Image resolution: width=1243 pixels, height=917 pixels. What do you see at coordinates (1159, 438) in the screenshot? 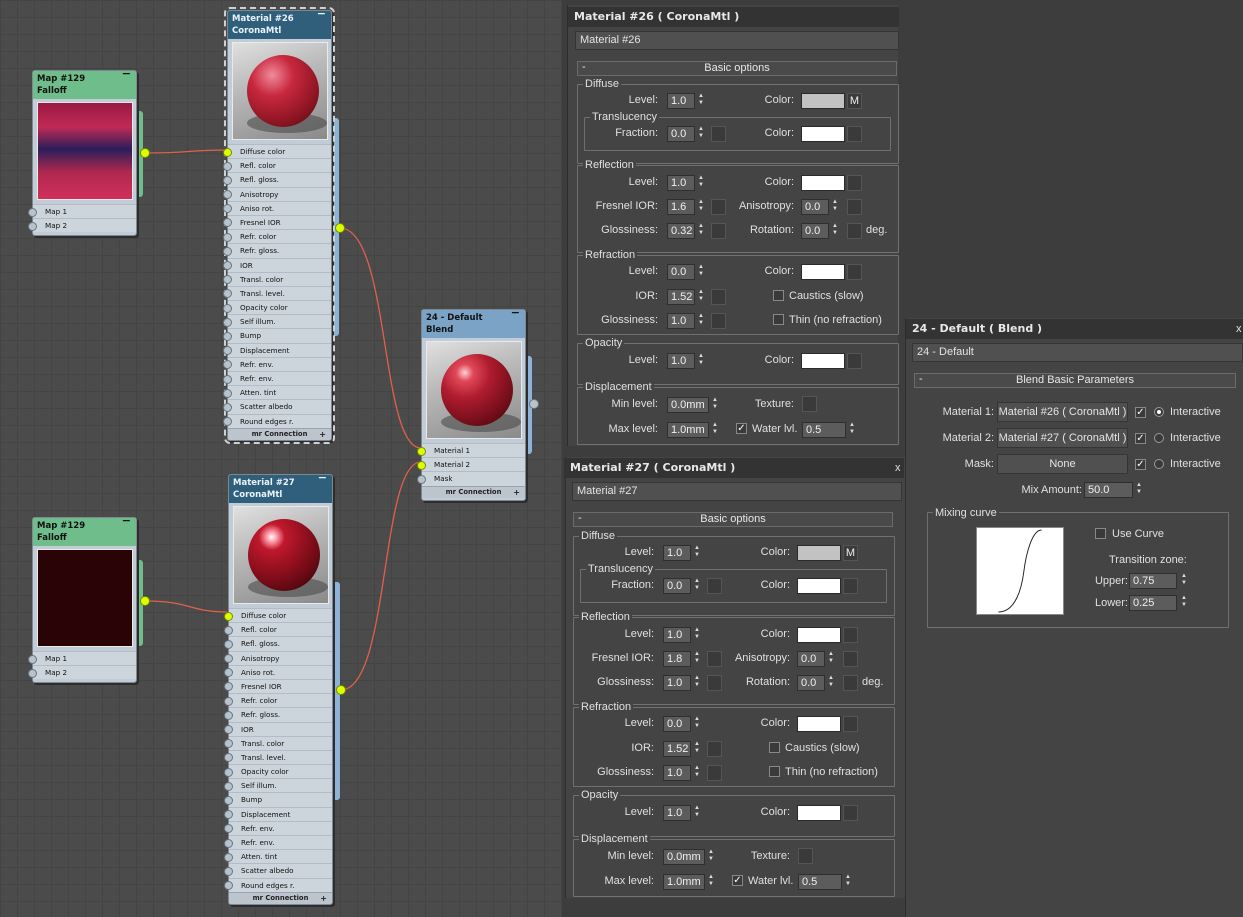
I see `material-2-interactive-radio` at bounding box center [1159, 438].